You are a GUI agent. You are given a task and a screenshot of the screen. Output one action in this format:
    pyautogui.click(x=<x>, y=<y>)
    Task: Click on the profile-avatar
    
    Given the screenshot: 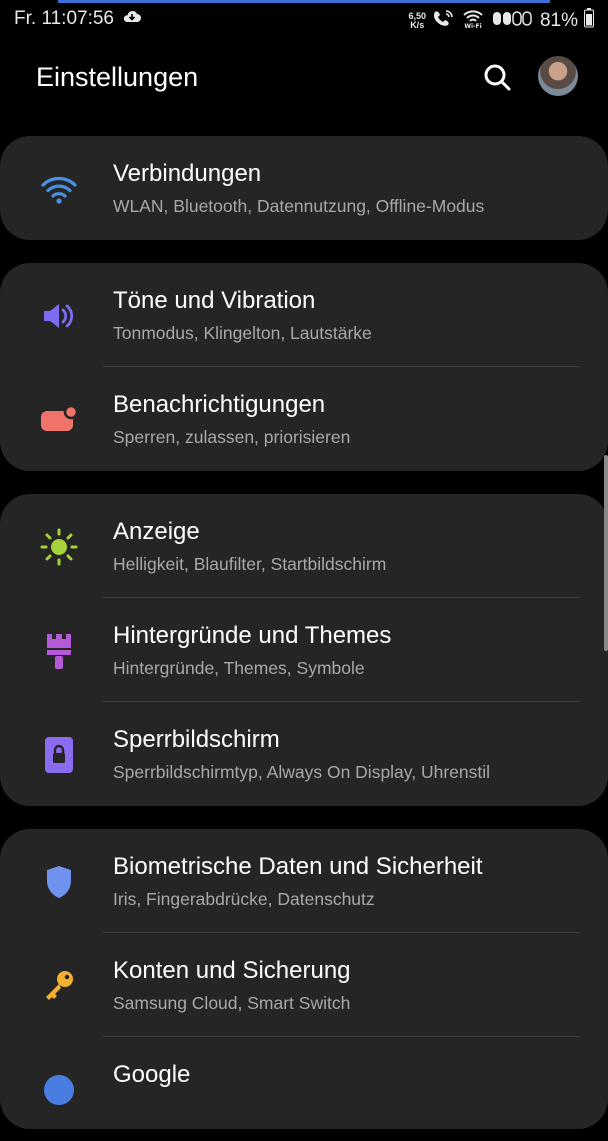 What is the action you would take?
    pyautogui.click(x=558, y=76)
    